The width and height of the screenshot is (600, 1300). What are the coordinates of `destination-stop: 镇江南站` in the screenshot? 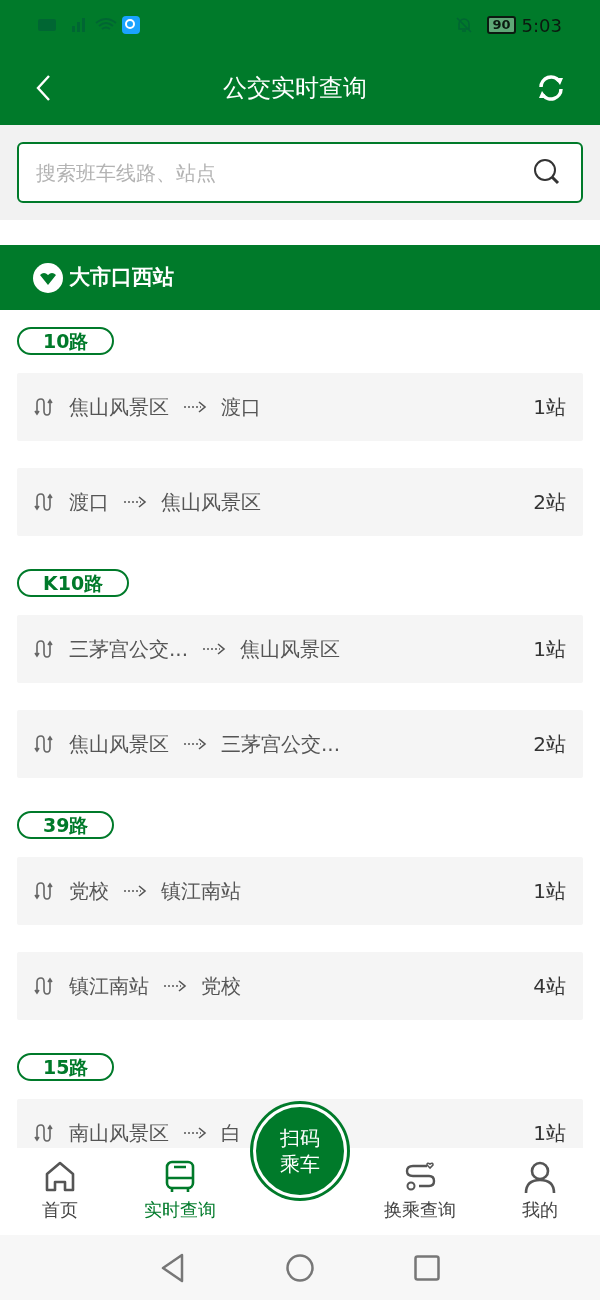 It's located at (201, 891).